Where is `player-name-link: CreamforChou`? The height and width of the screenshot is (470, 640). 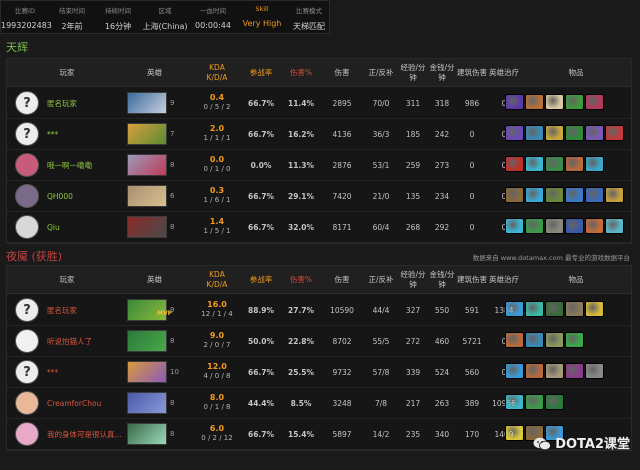 player-name-link: CreamforChou is located at coordinates (74, 403).